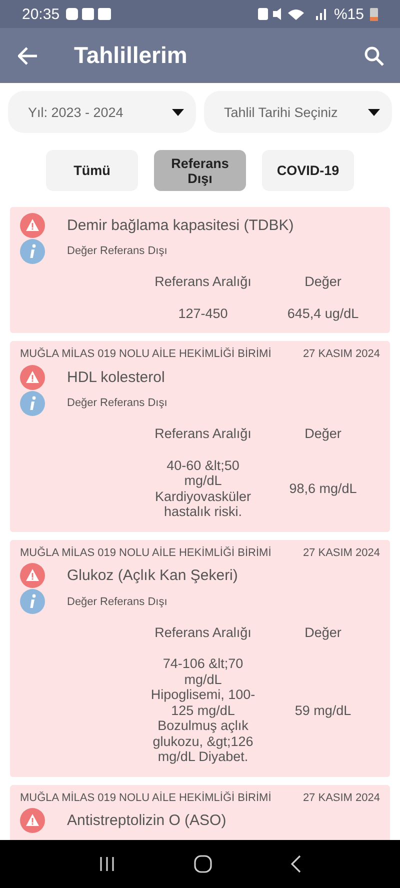  I want to click on screen-title: Tahlillerim, so click(131, 55).